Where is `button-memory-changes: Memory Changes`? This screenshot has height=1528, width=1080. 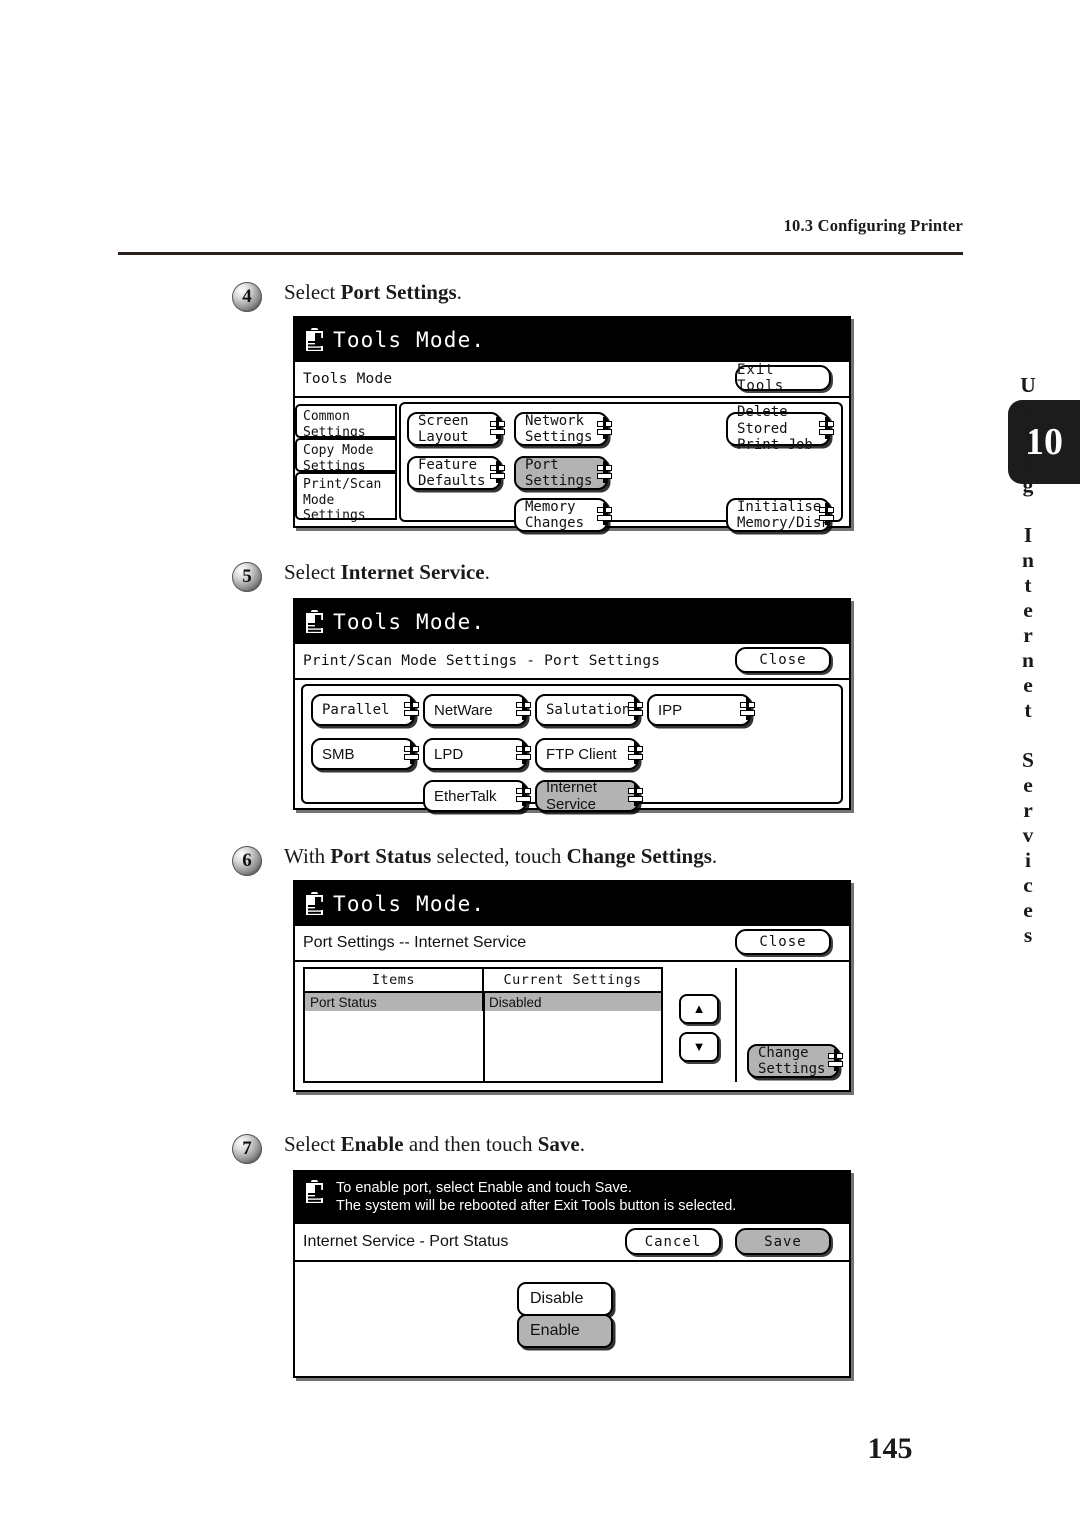
button-memory-changes: Memory Changes is located at coordinates (563, 515).